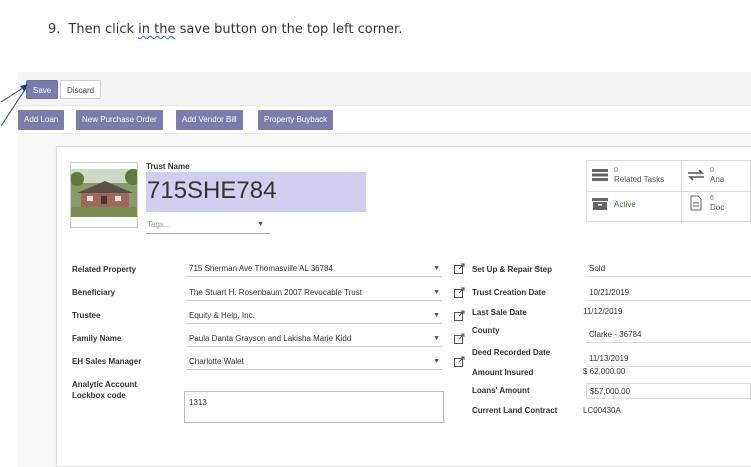 The image size is (751, 467). I want to click on related-tasks-count: 0, so click(616, 170).